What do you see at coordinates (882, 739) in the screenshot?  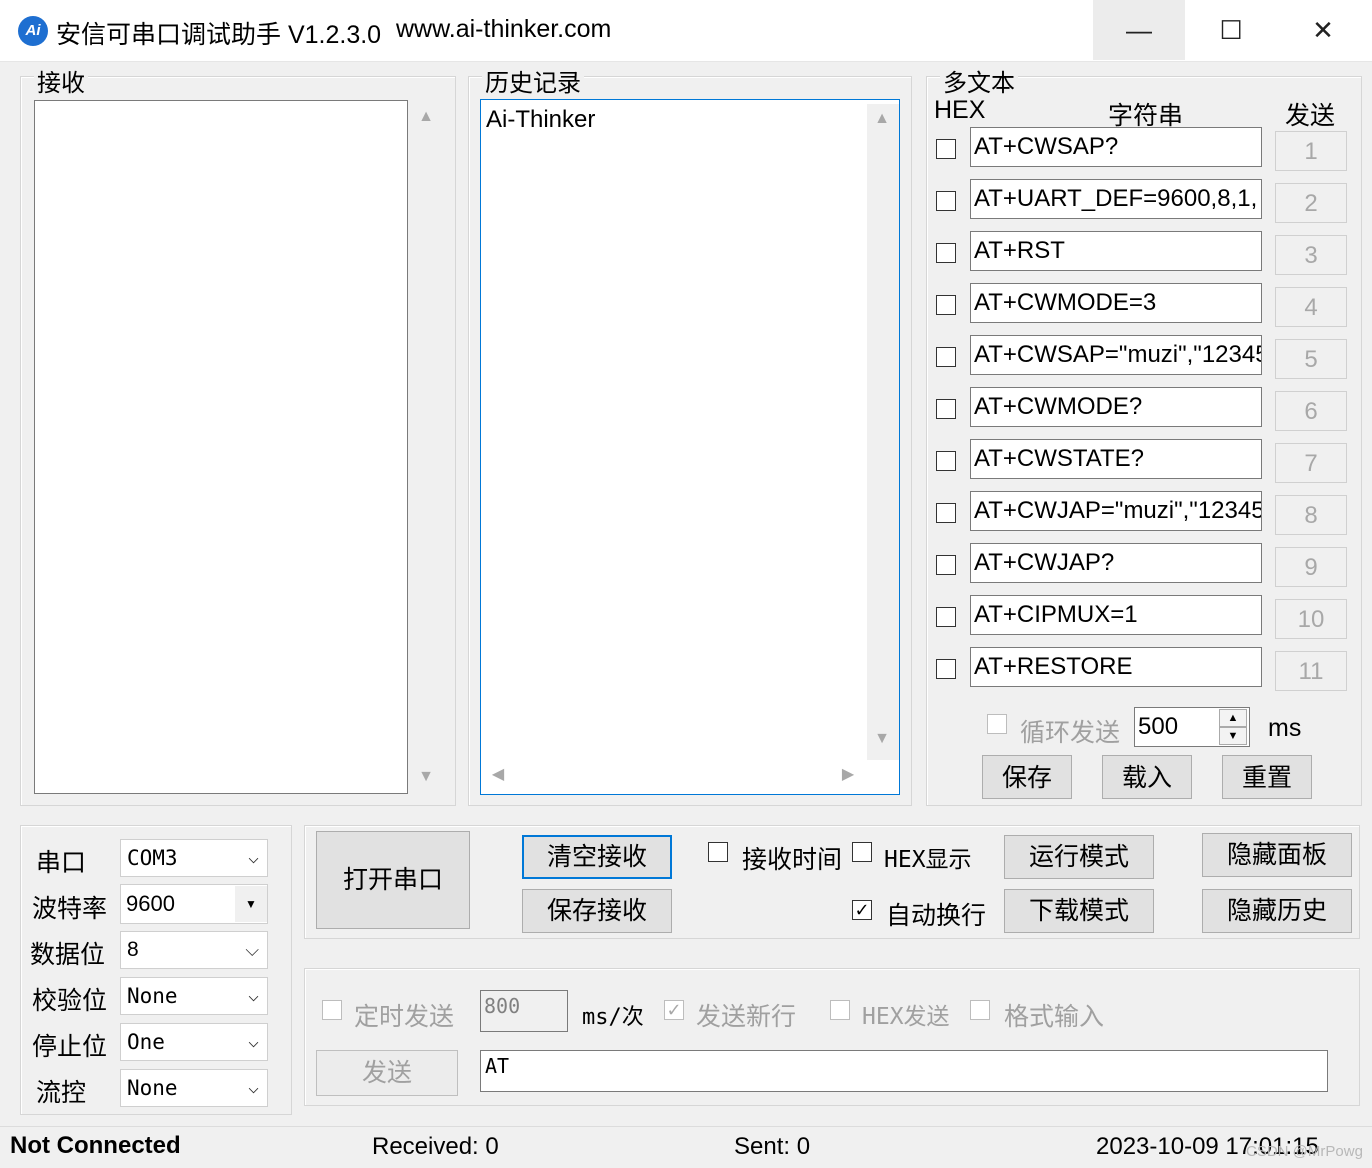 I see `history-scroll-down-icon: ▼` at bounding box center [882, 739].